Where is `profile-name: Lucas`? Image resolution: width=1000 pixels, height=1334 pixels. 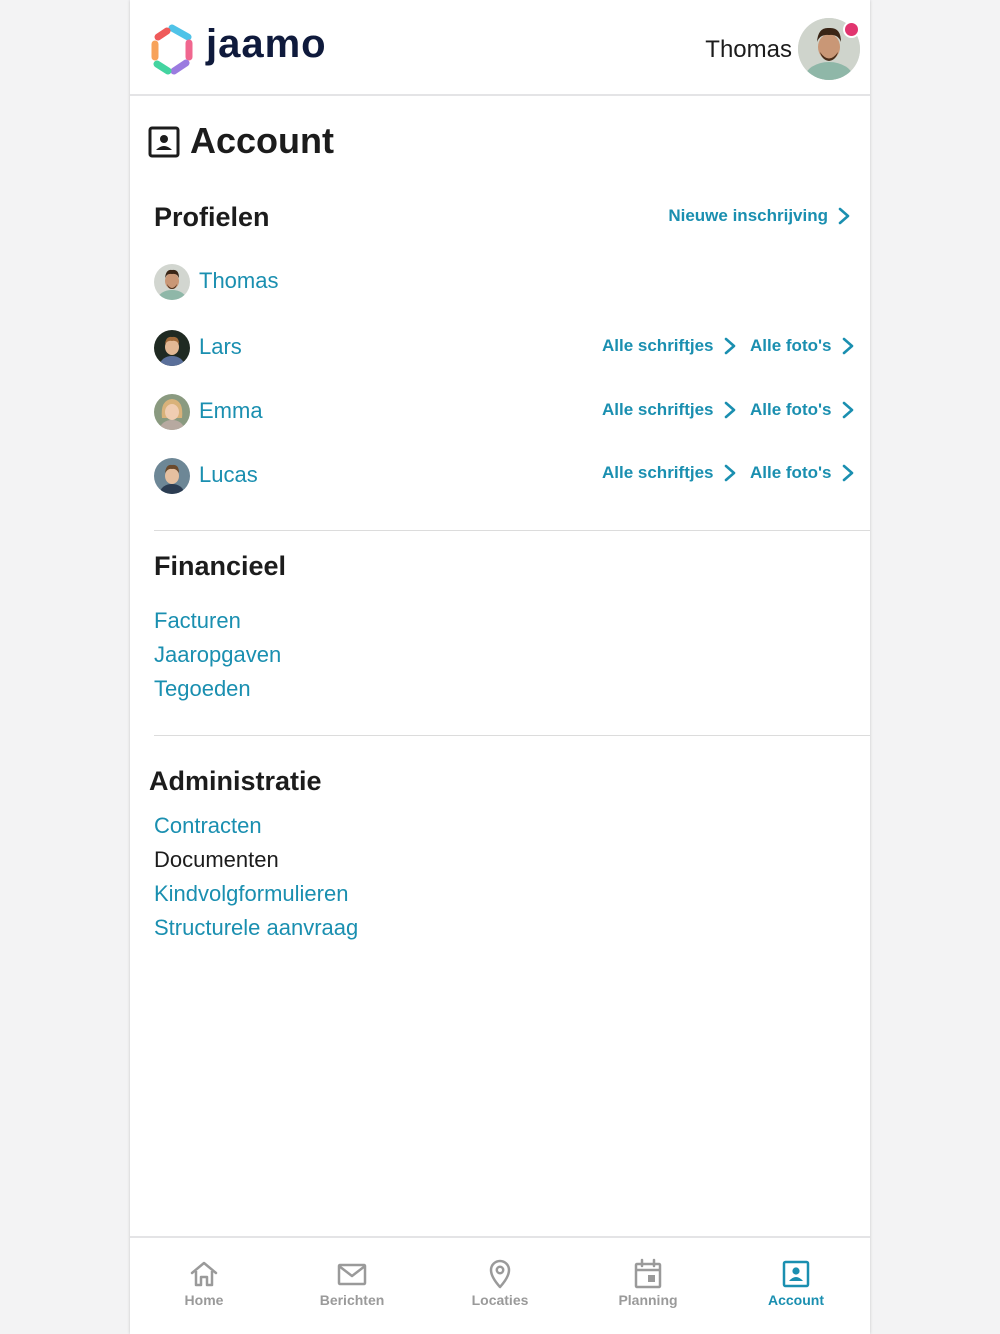 profile-name: Lucas is located at coordinates (228, 475).